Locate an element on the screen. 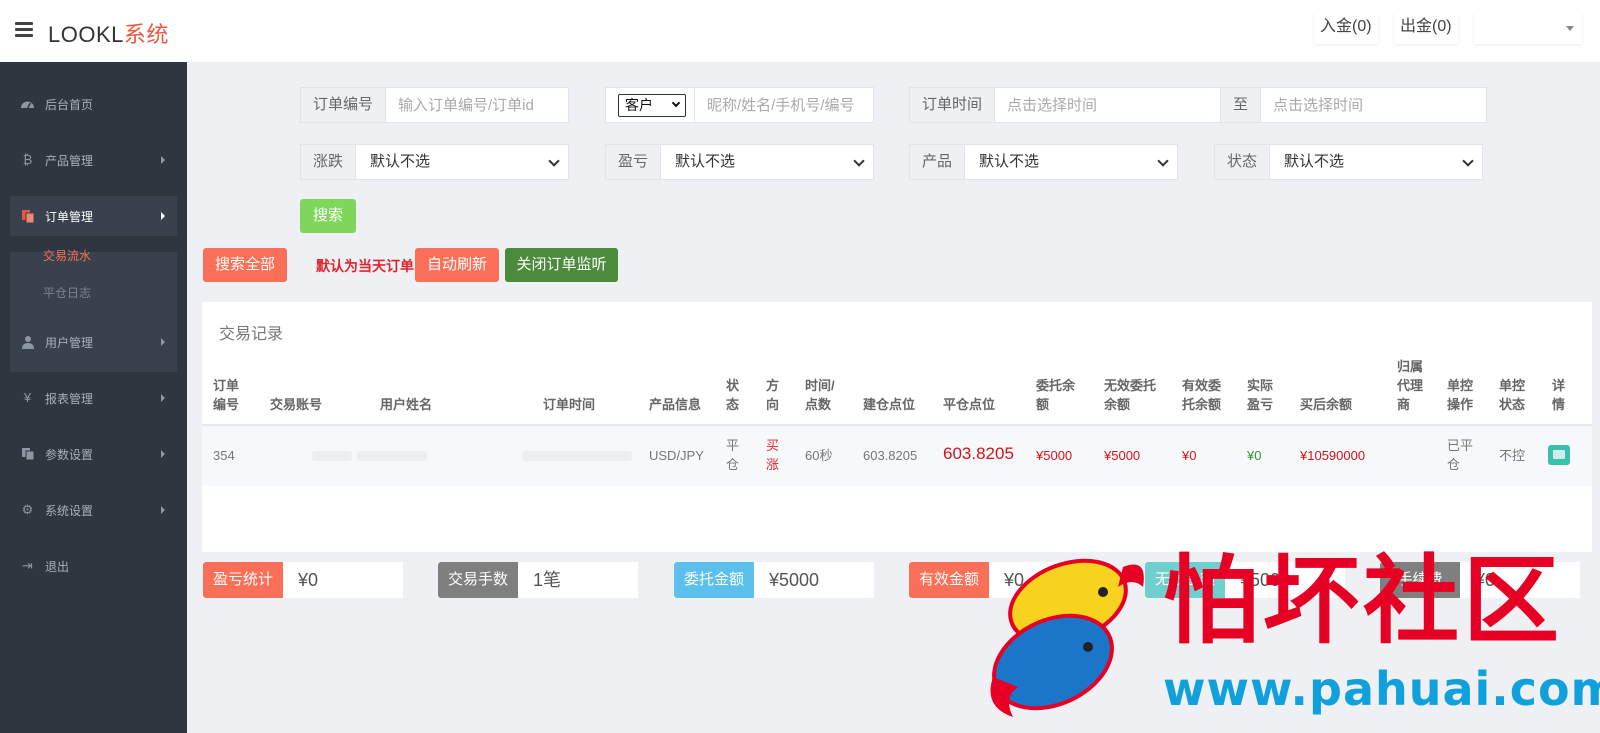  detail-button is located at coordinates (1559, 455).